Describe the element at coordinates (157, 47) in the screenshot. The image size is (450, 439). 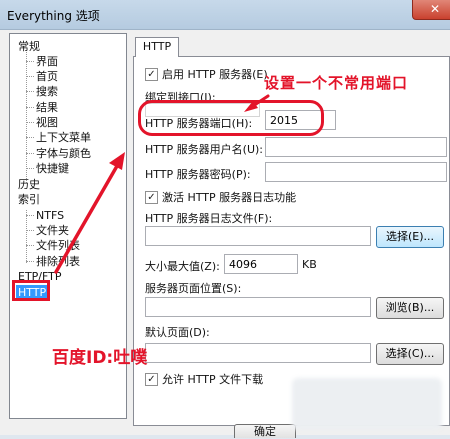
I see `tab-http: HTTP` at that location.